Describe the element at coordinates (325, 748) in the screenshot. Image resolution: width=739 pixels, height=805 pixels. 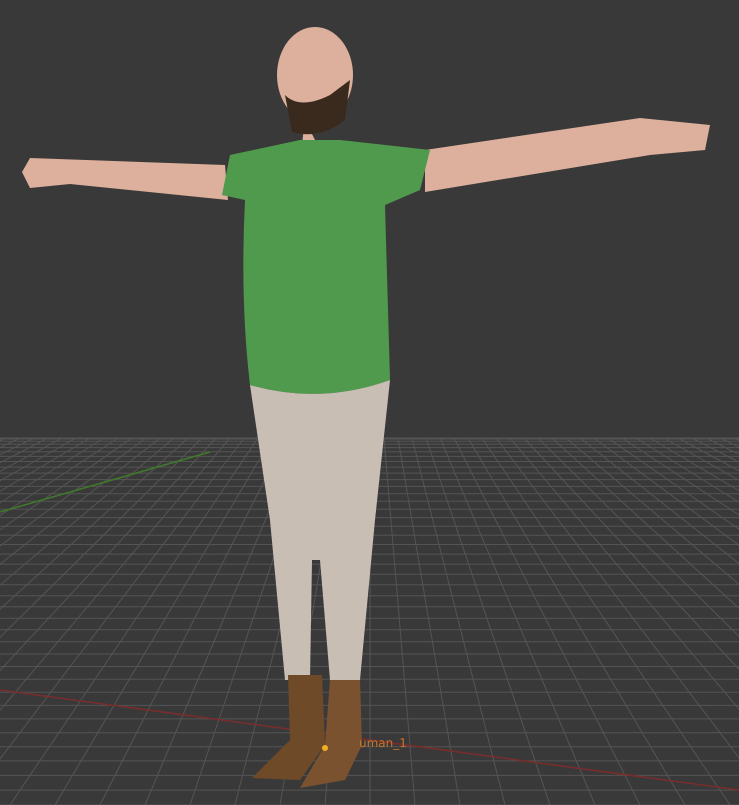
I see `origin-dot` at that location.